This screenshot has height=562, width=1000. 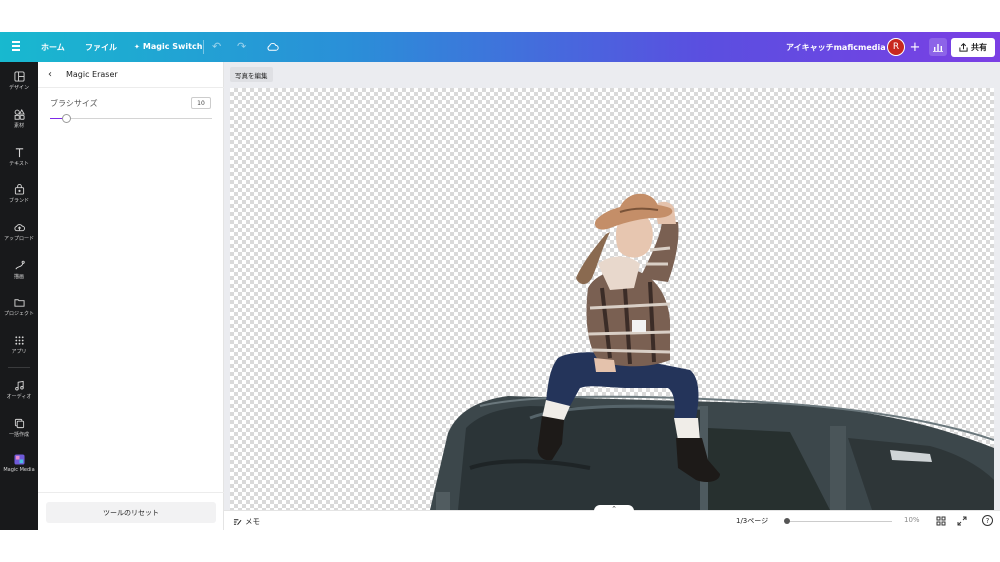 What do you see at coordinates (912, 520) in the screenshot?
I see `zoom-value: 10%` at bounding box center [912, 520].